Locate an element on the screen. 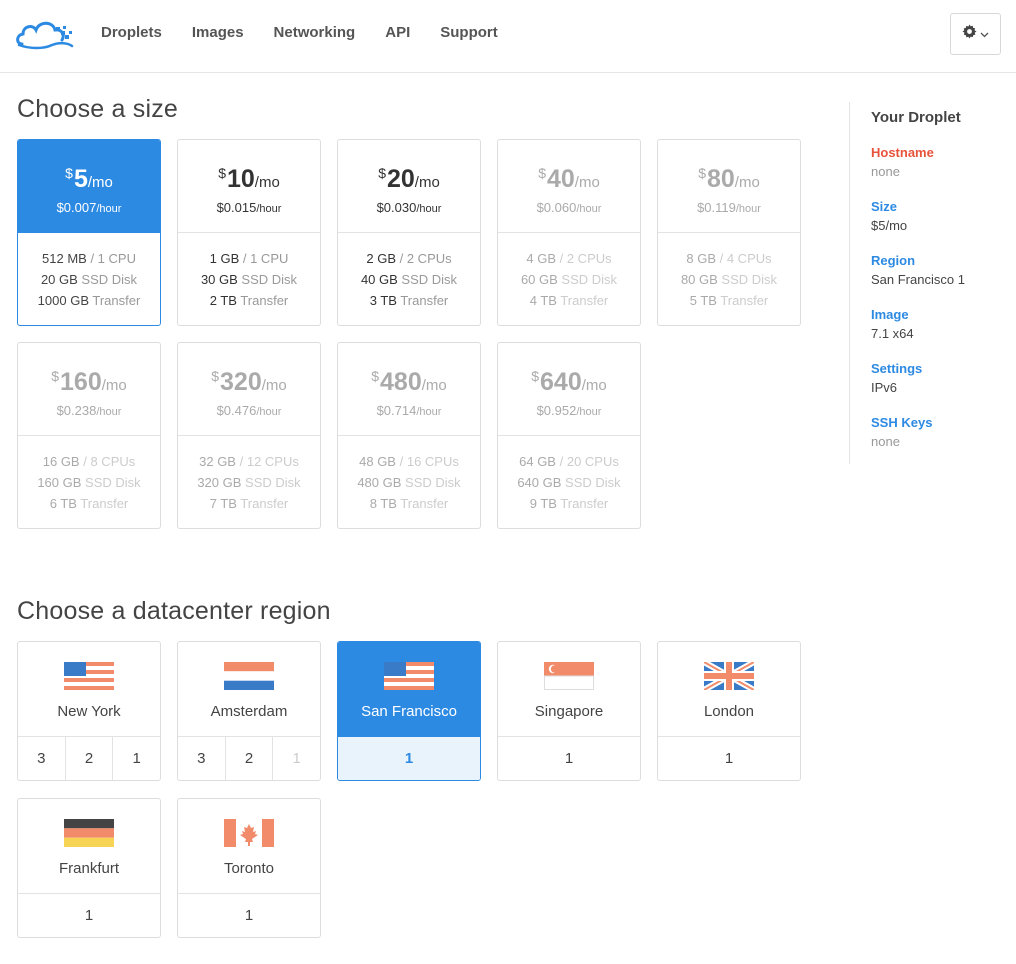  spec-disk-size: 30 GB is located at coordinates (219, 279).